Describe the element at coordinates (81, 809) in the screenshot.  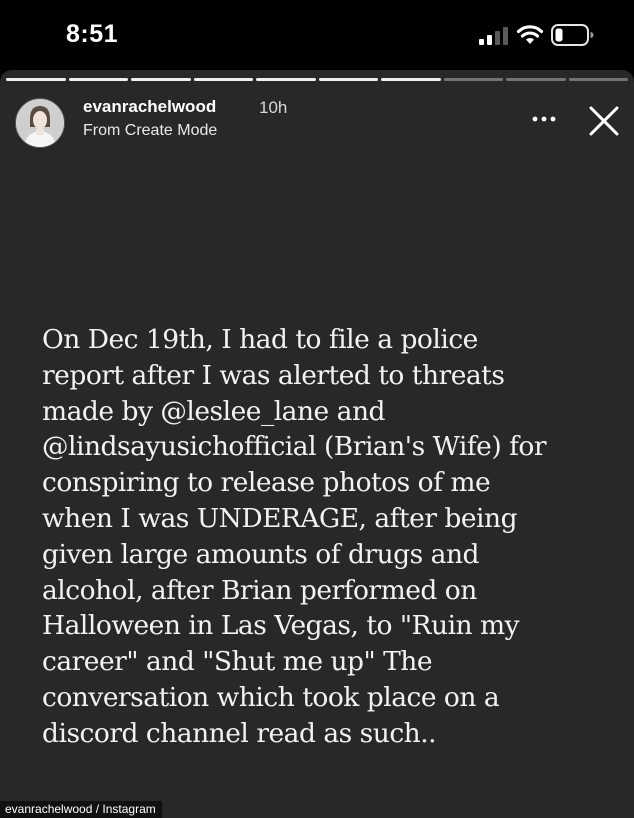
I see `photo-credit: evanrachelwood / Instagram` at that location.